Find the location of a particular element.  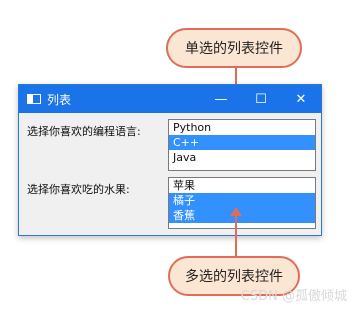

window-title: 列表 is located at coordinates (59, 99).